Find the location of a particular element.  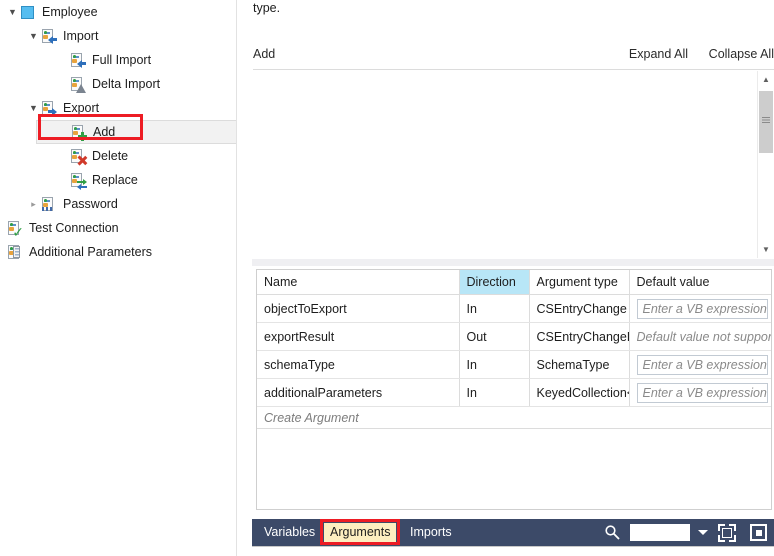

zoom-level-input is located at coordinates (660, 532).